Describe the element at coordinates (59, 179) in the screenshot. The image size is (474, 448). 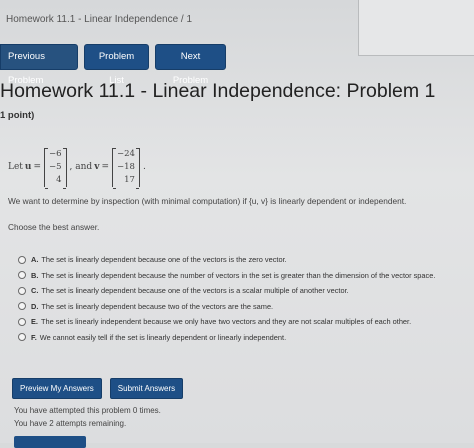
I see `vector-u-entry: 4` at that location.